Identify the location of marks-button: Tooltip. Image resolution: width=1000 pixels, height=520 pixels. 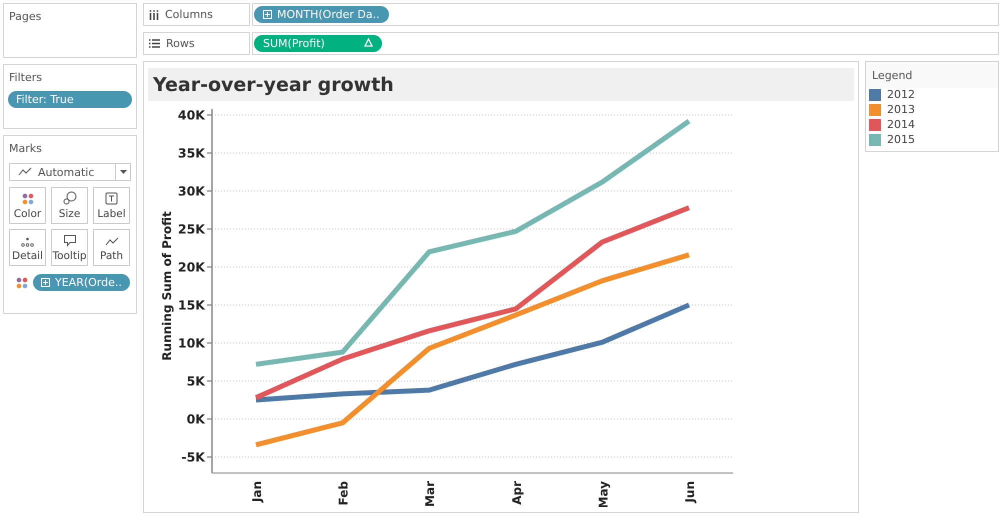
(69, 247).